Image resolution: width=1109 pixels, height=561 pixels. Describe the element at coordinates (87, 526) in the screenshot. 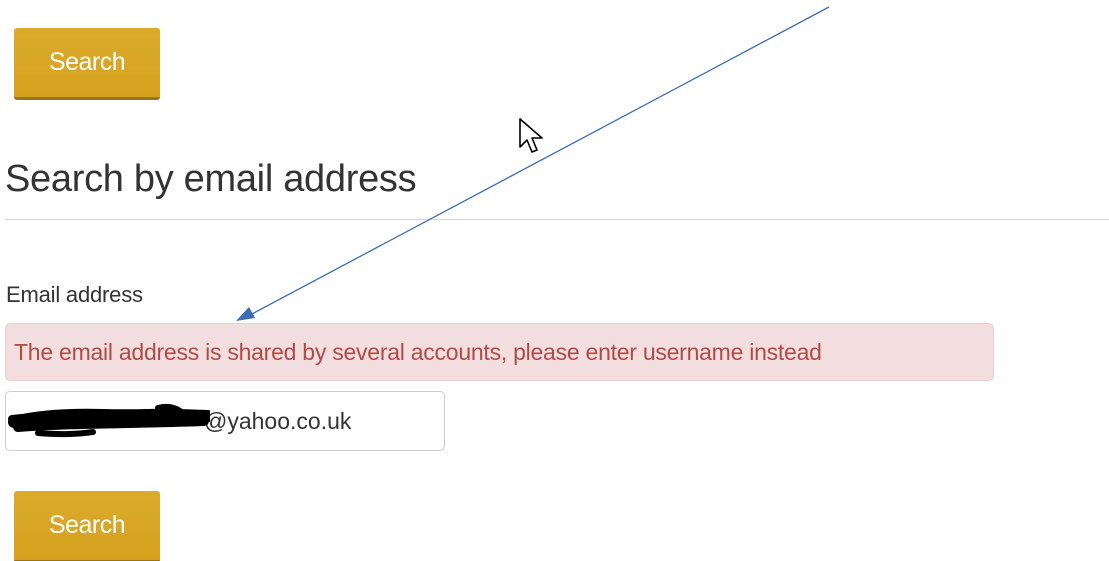

I see `search-button-bottom: Search` at that location.